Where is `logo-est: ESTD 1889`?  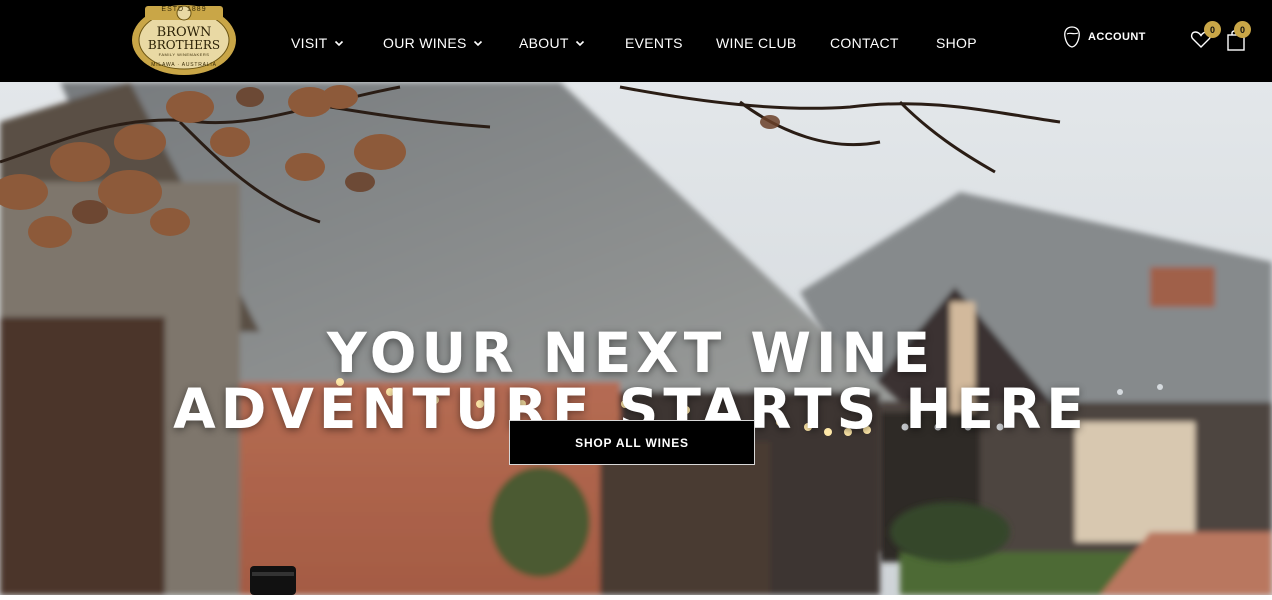 logo-est: ESTD 1889 is located at coordinates (184, 9).